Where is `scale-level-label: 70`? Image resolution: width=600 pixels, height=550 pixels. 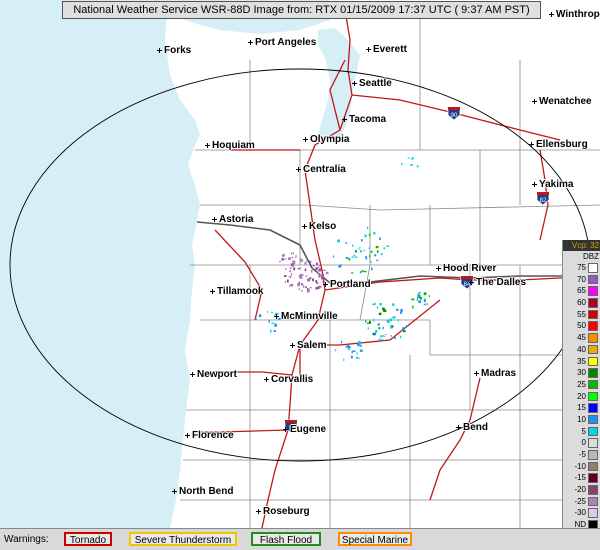
scale-level-label: 70 is located at coordinates (581, 279).